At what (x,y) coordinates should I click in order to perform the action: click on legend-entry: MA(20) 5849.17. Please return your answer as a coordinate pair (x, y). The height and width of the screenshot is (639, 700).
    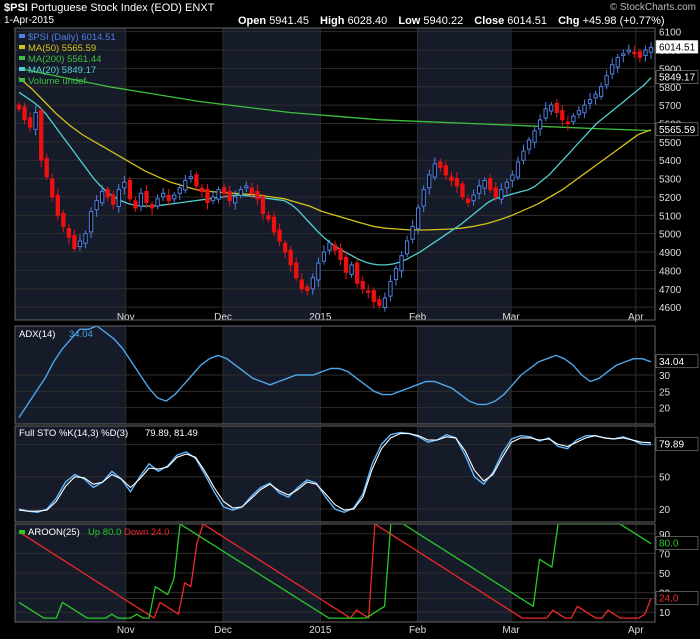
    Looking at the image, I should click on (62, 70).